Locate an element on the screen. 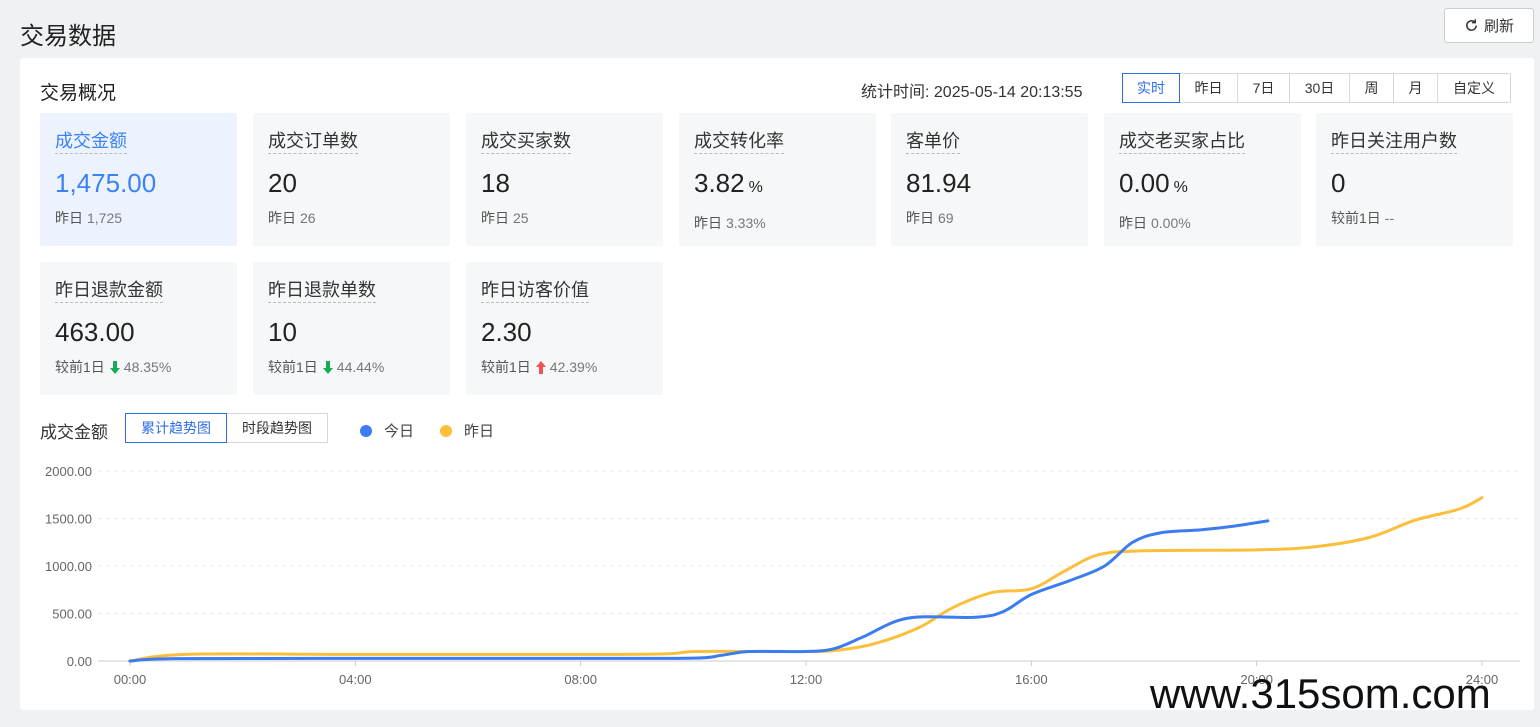 This screenshot has height=727, width=1540. legend-item-today: 今日 is located at coordinates (387, 430).